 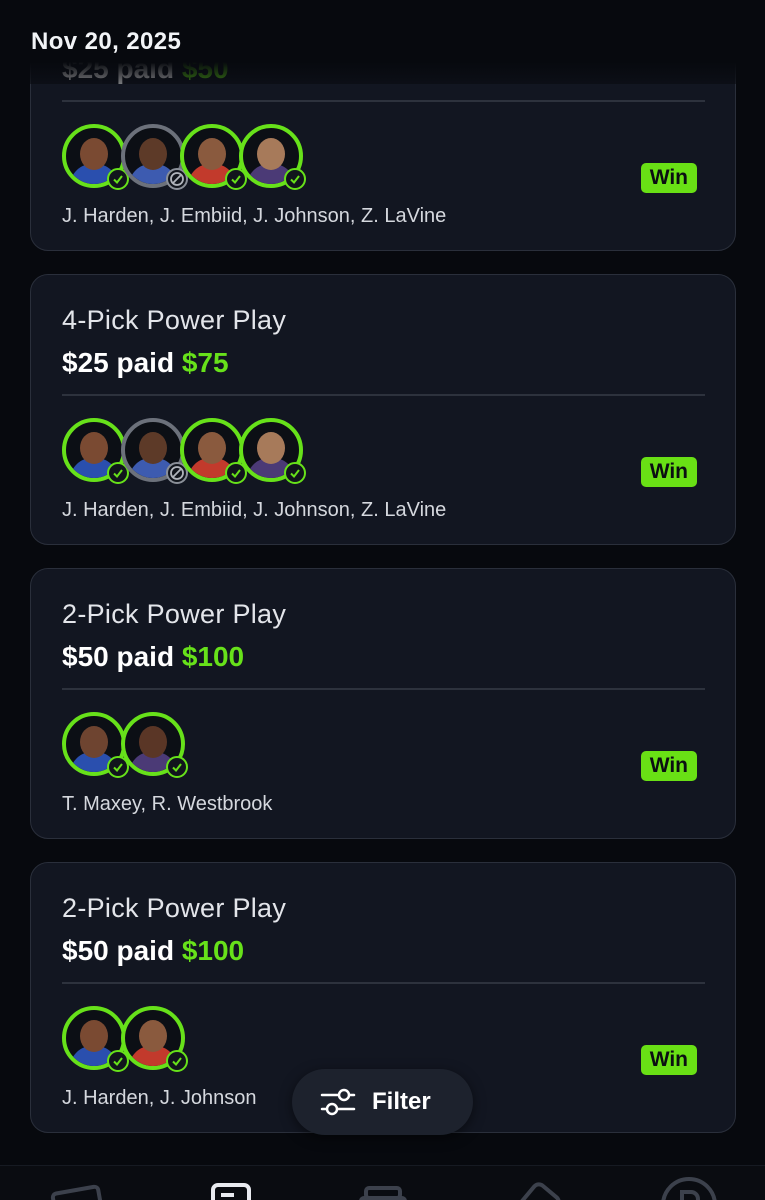 I want to click on ticket-icon, so click(x=77, y=1192).